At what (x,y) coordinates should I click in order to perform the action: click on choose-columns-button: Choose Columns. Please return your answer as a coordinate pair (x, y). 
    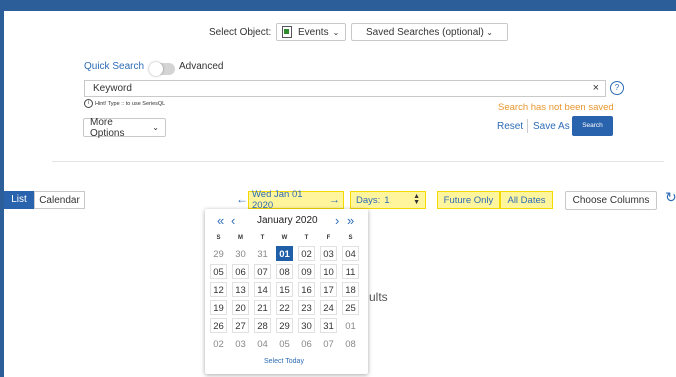
    Looking at the image, I should click on (611, 200).